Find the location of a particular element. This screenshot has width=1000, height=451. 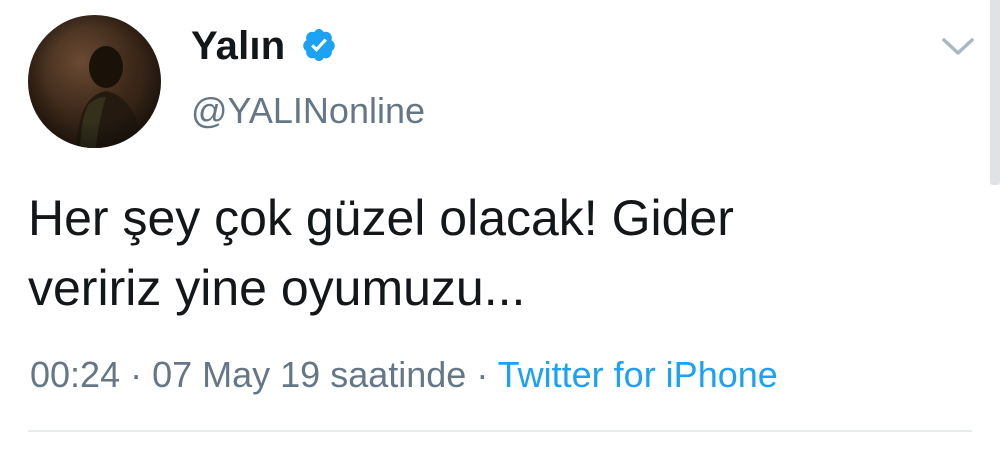

tweet-source-link: Twitter for iPhone is located at coordinates (638, 374).